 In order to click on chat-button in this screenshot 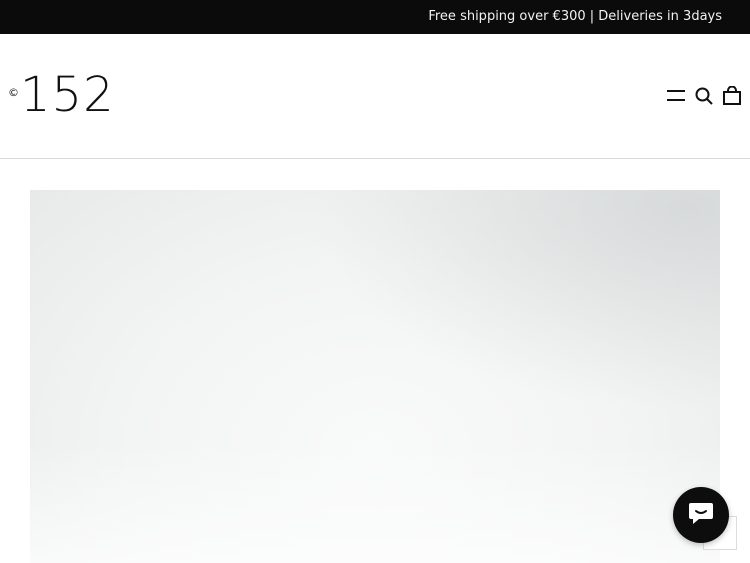, I will do `click(701, 515)`.